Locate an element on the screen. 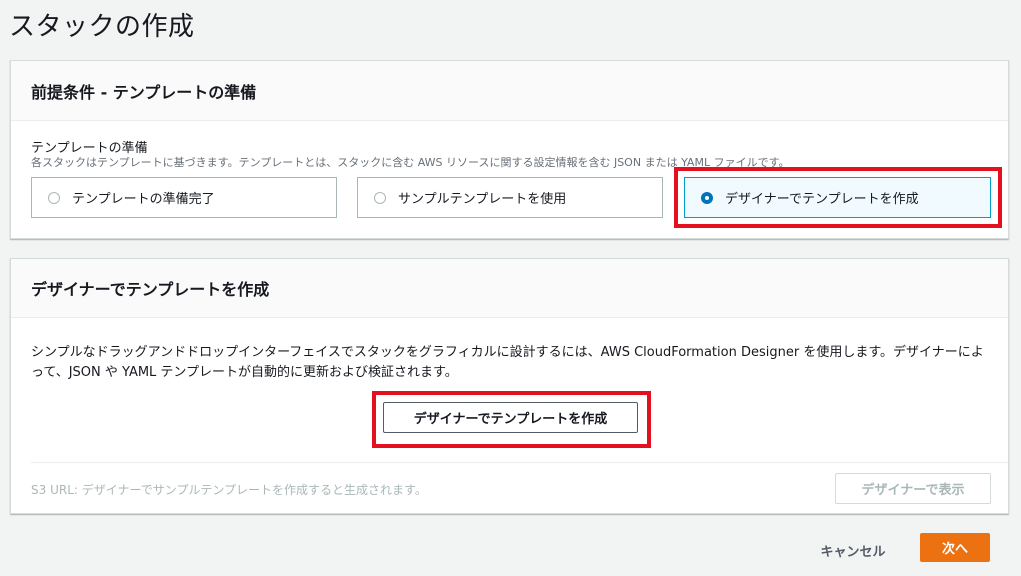 Image resolution: width=1021 pixels, height=576 pixels. radio-create-in-designer: デザイナーでテンプレートを作成 is located at coordinates (837, 197).